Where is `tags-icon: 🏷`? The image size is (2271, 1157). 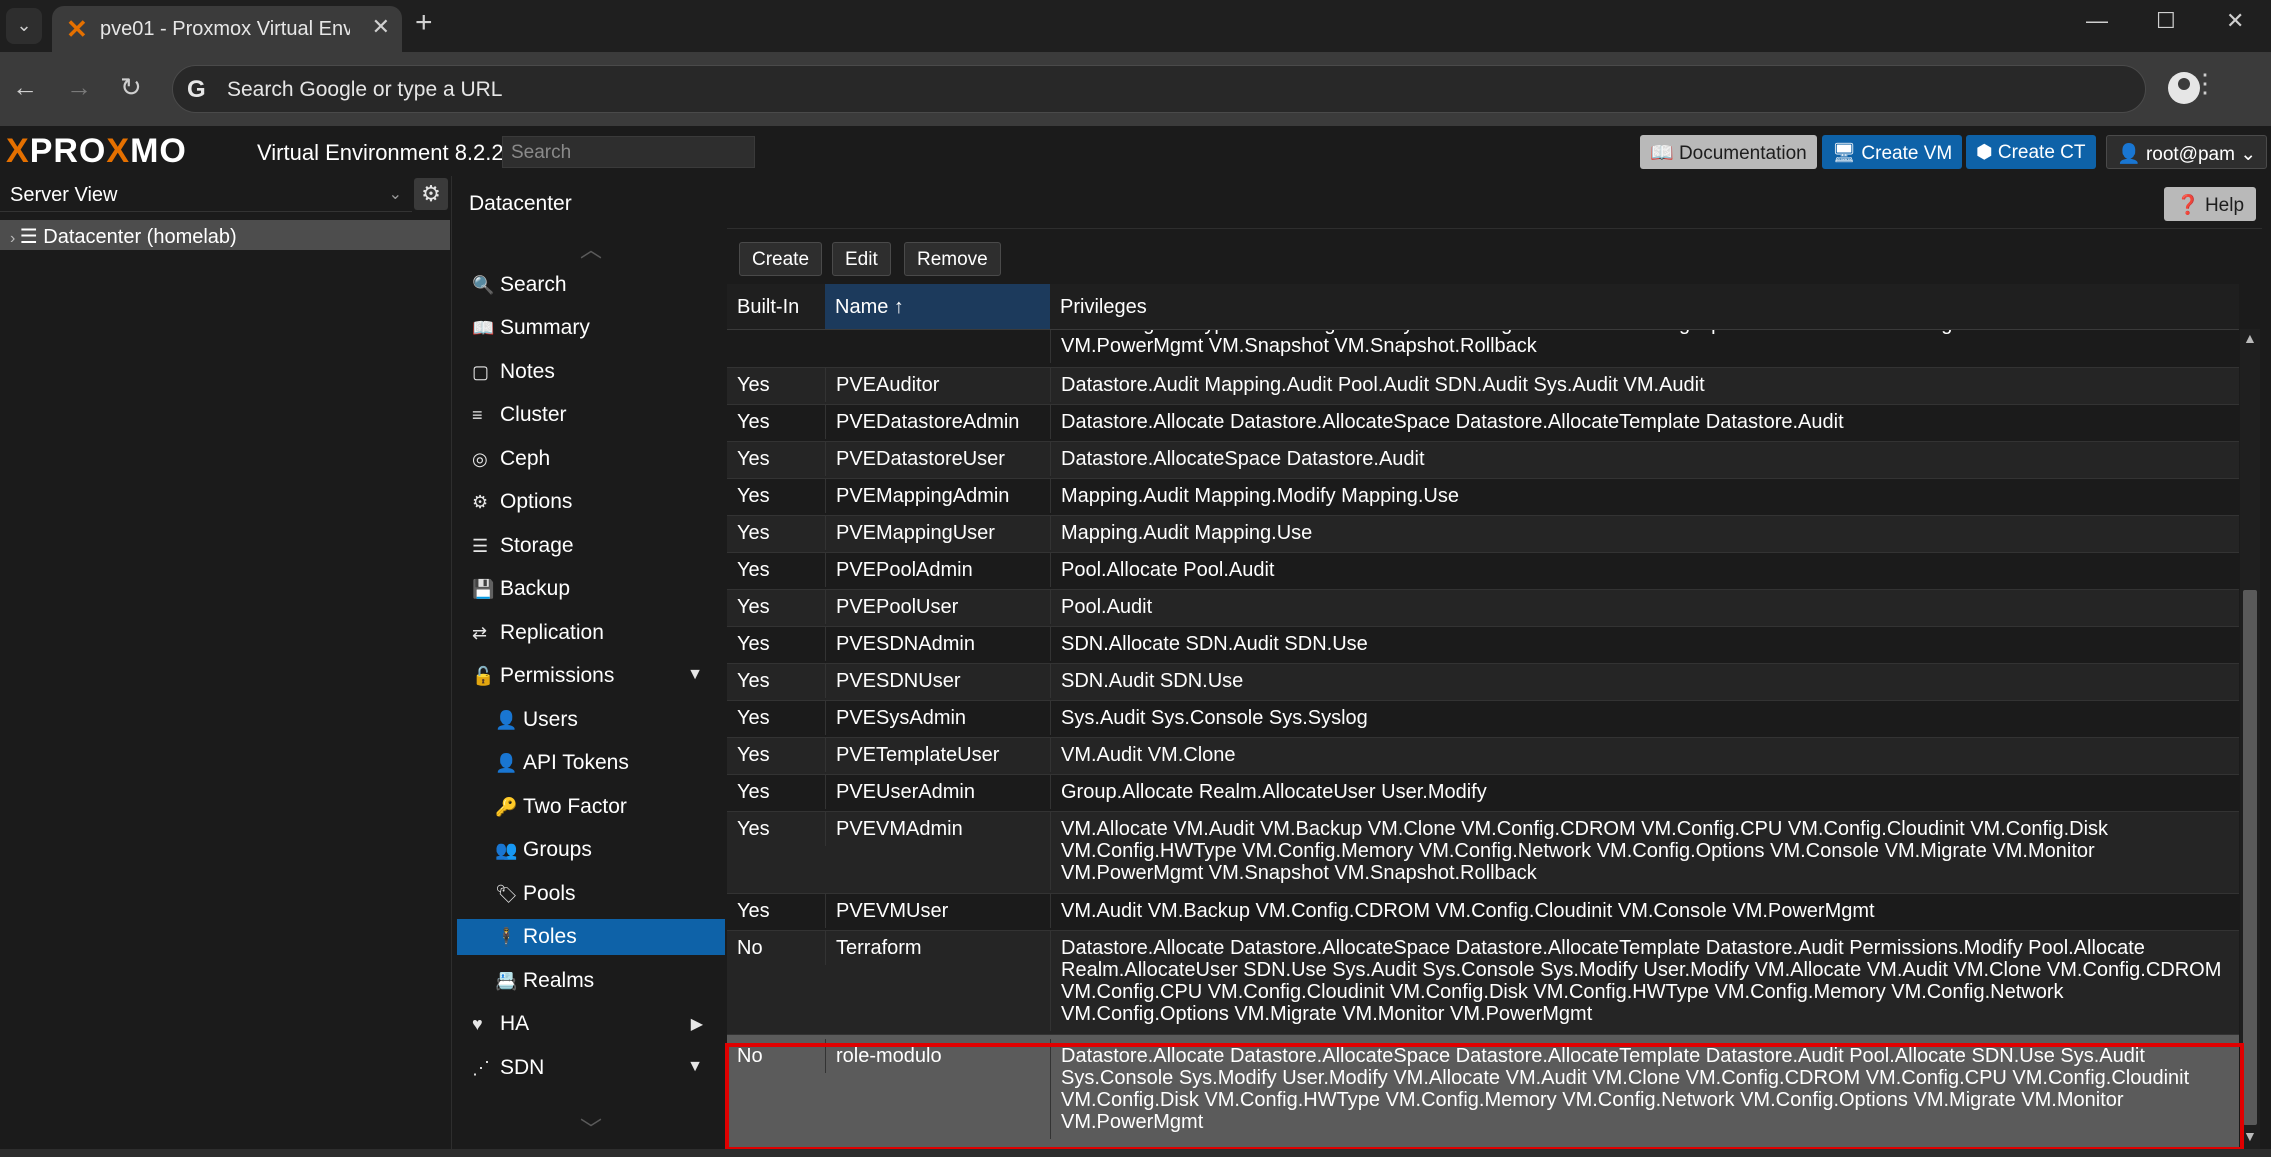 tags-icon: 🏷 is located at coordinates (506, 894).